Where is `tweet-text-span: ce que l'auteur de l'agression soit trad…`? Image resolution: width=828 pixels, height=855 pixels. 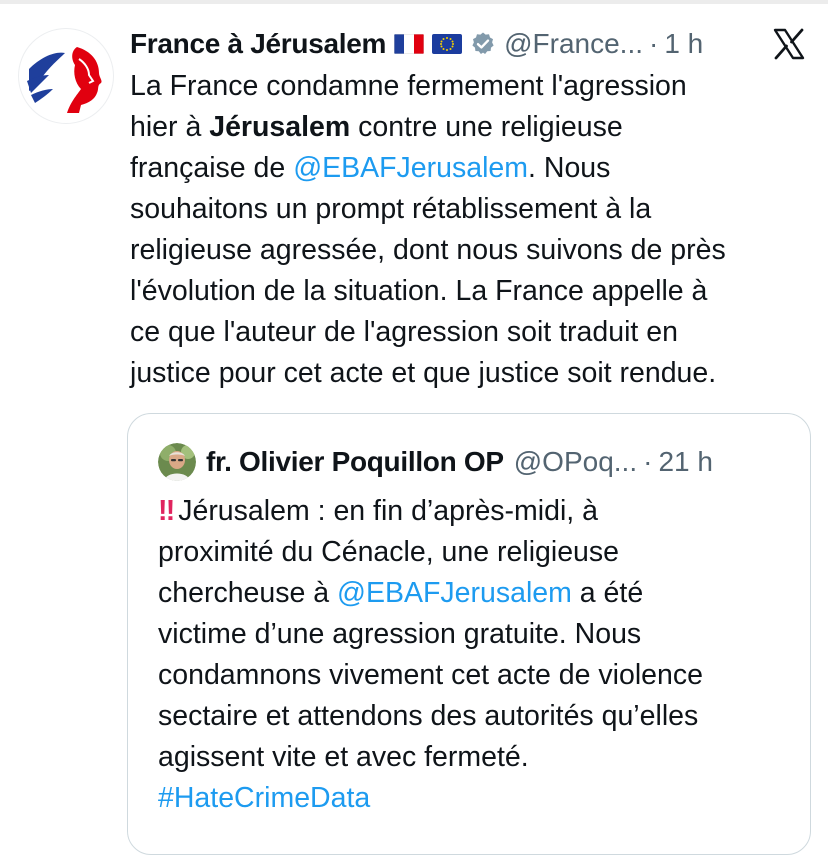
tweet-text-span: ce que l'auteur de l'agression soit trad… is located at coordinates (404, 332).